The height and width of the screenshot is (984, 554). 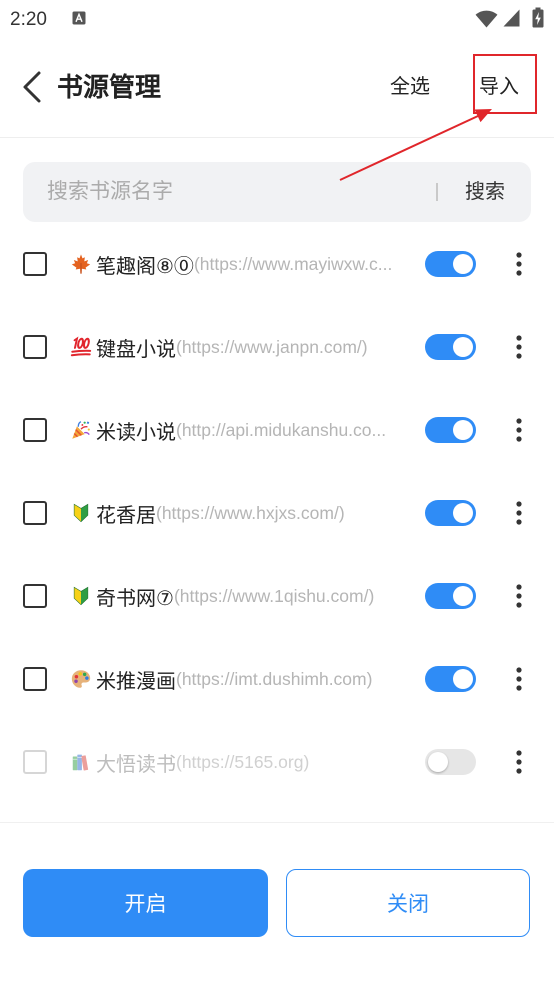 I want to click on source-name: 米推漫画, so click(x=136, y=681).